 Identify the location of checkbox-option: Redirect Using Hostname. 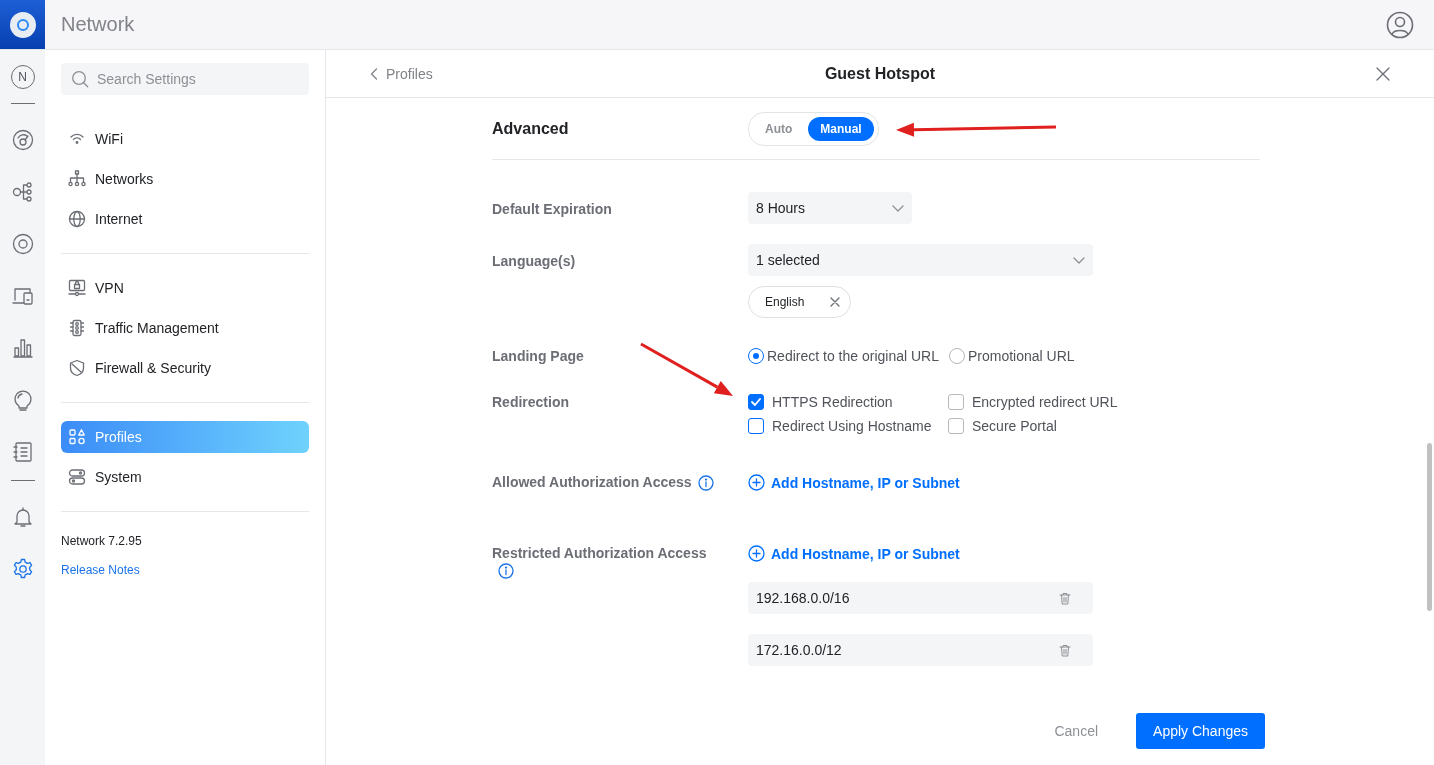
(848, 426).